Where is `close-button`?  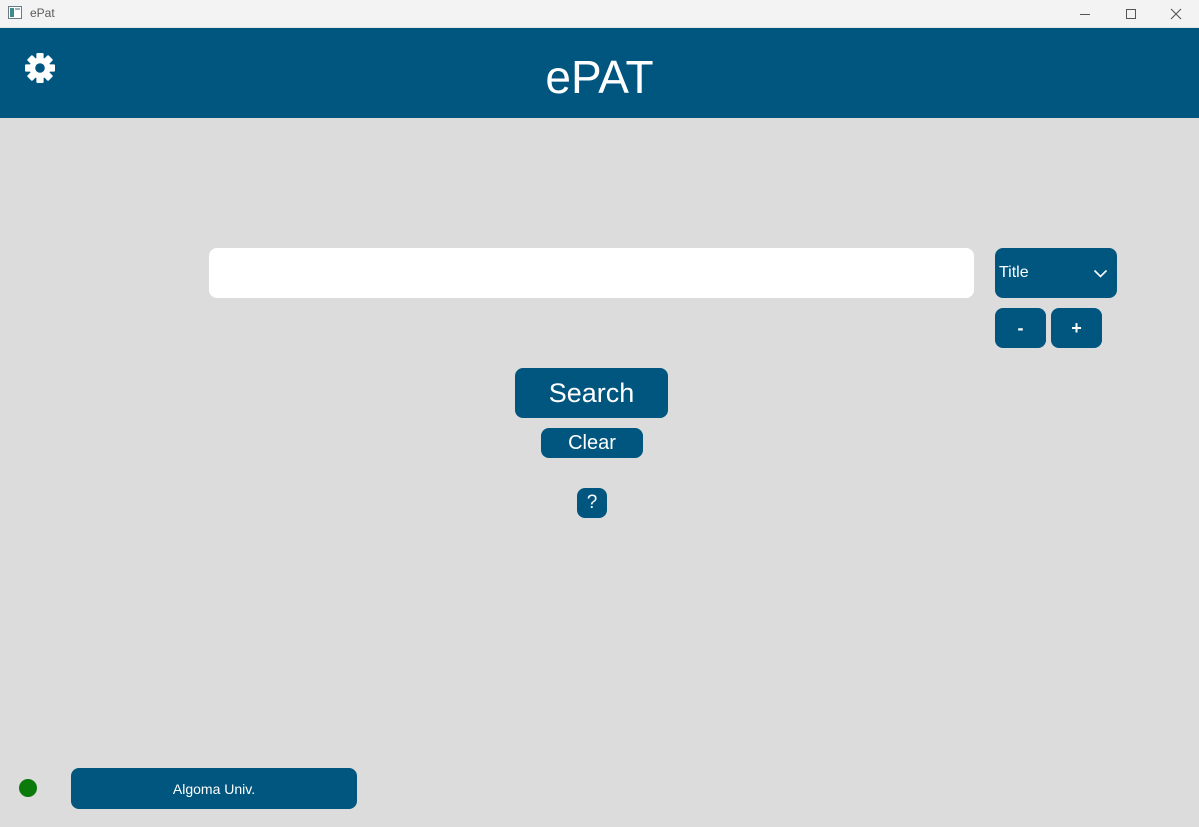 close-button is located at coordinates (1176, 14).